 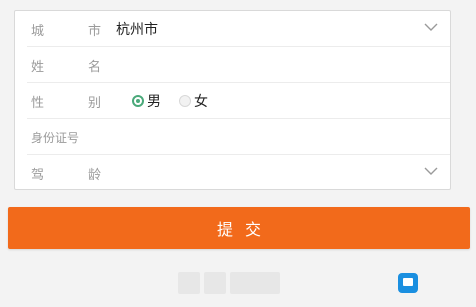 I want to click on gender-row: 性 别 男 女, so click(x=232, y=101).